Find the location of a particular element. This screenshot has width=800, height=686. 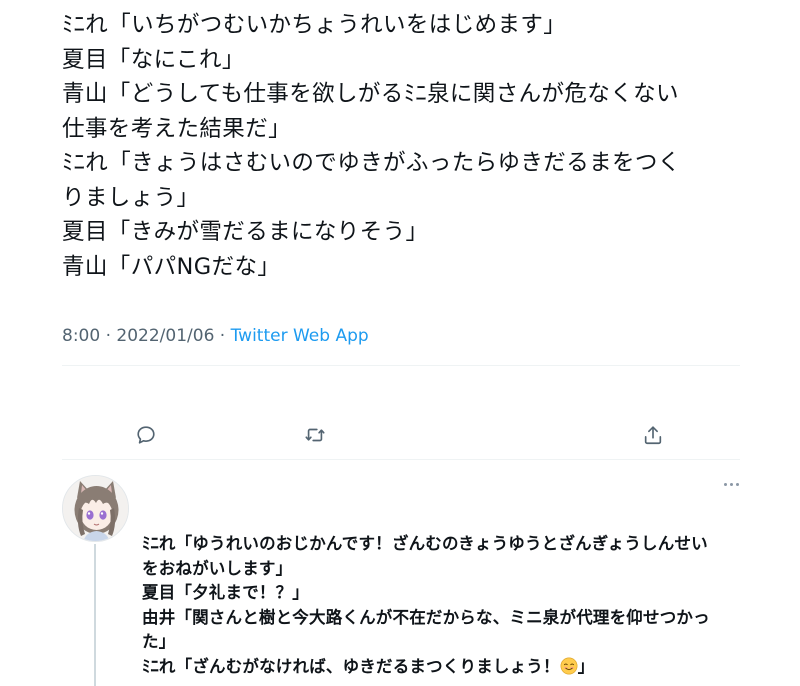

reply-button is located at coordinates (146, 435).